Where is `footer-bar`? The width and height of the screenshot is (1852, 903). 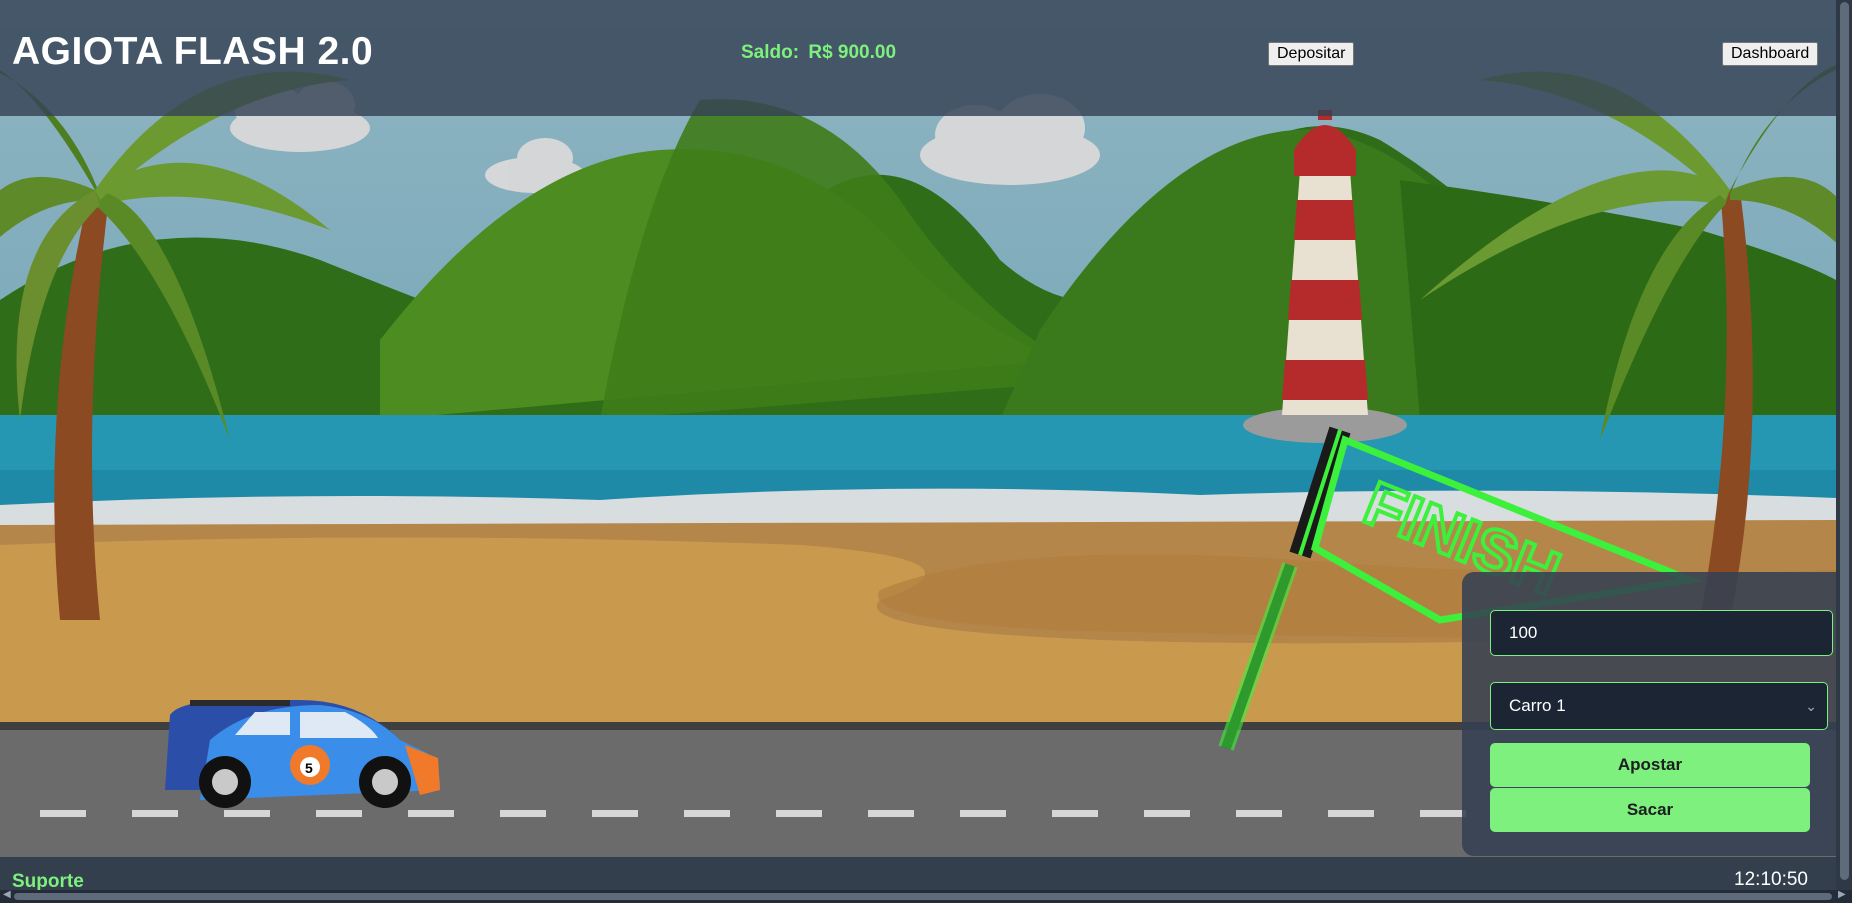
footer-bar is located at coordinates (918, 873).